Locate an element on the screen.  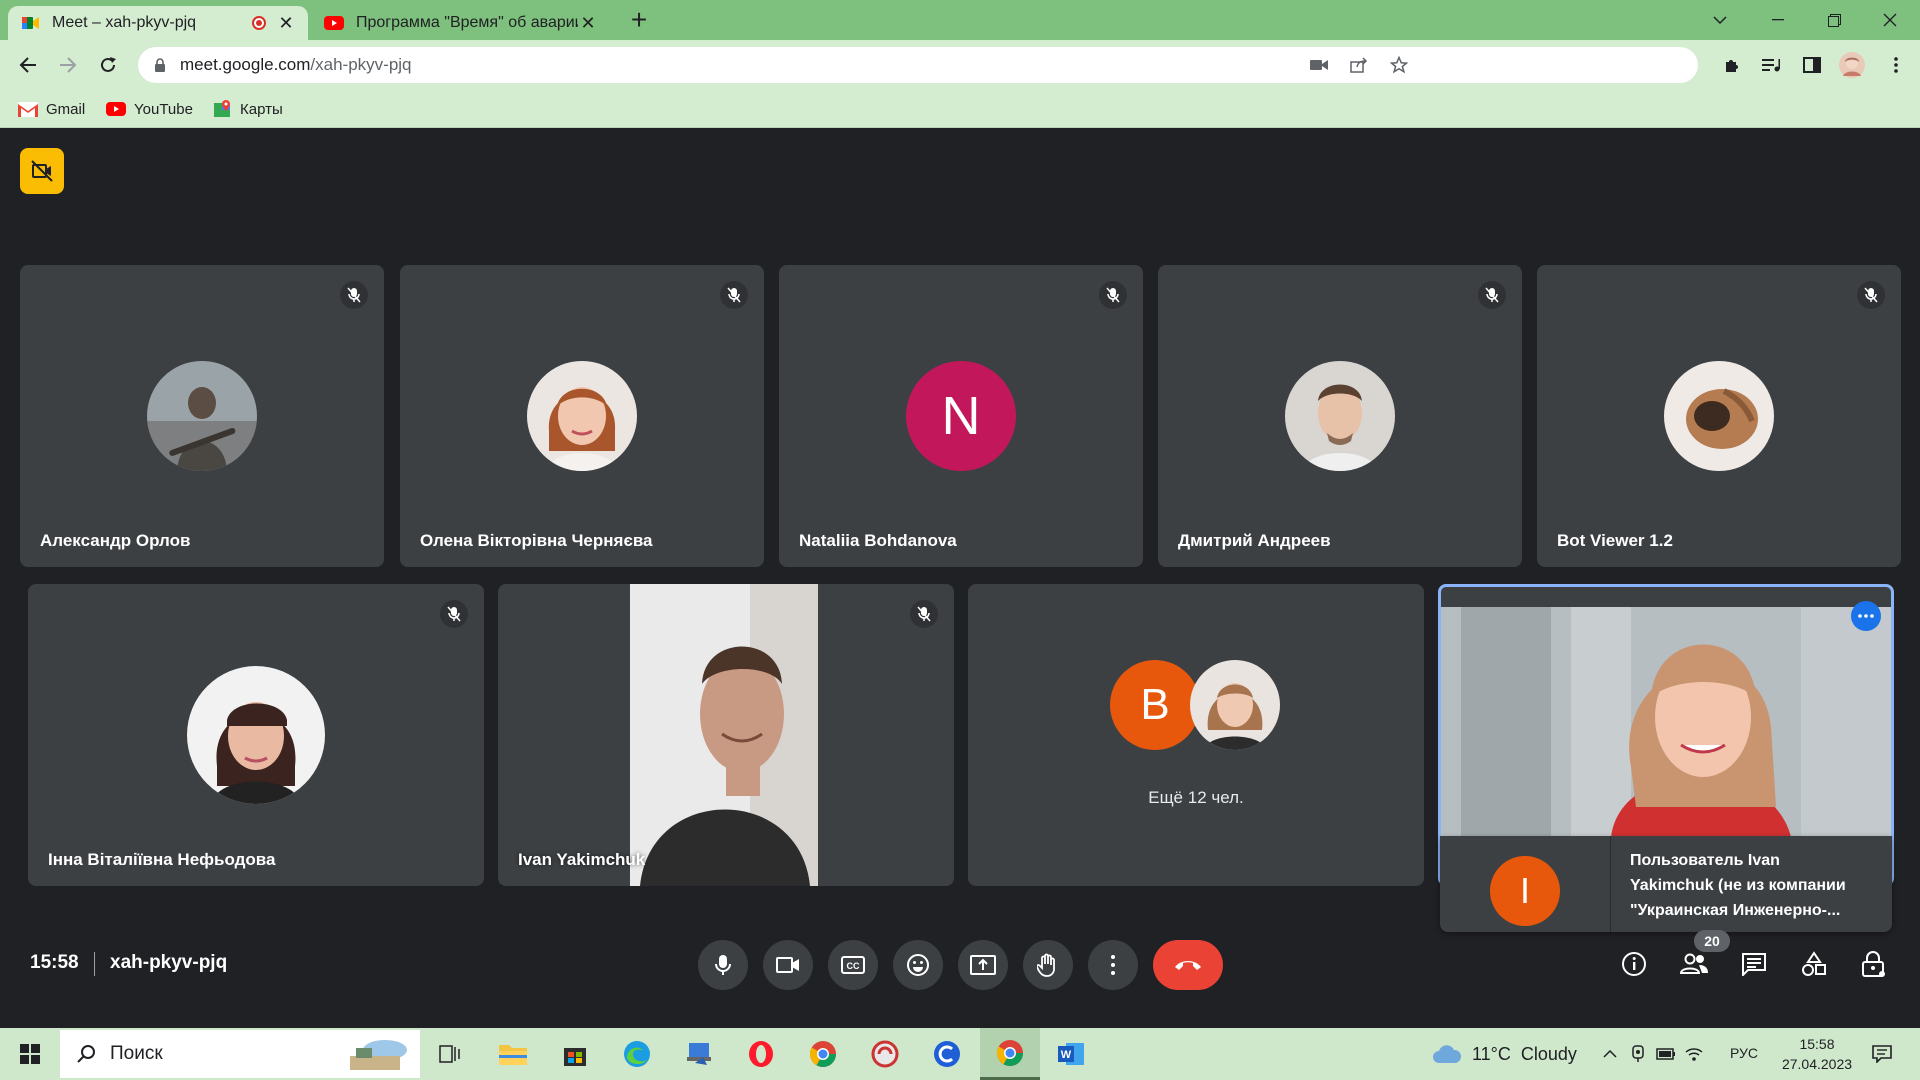
file-explorer-icon is located at coordinates (513, 1054).